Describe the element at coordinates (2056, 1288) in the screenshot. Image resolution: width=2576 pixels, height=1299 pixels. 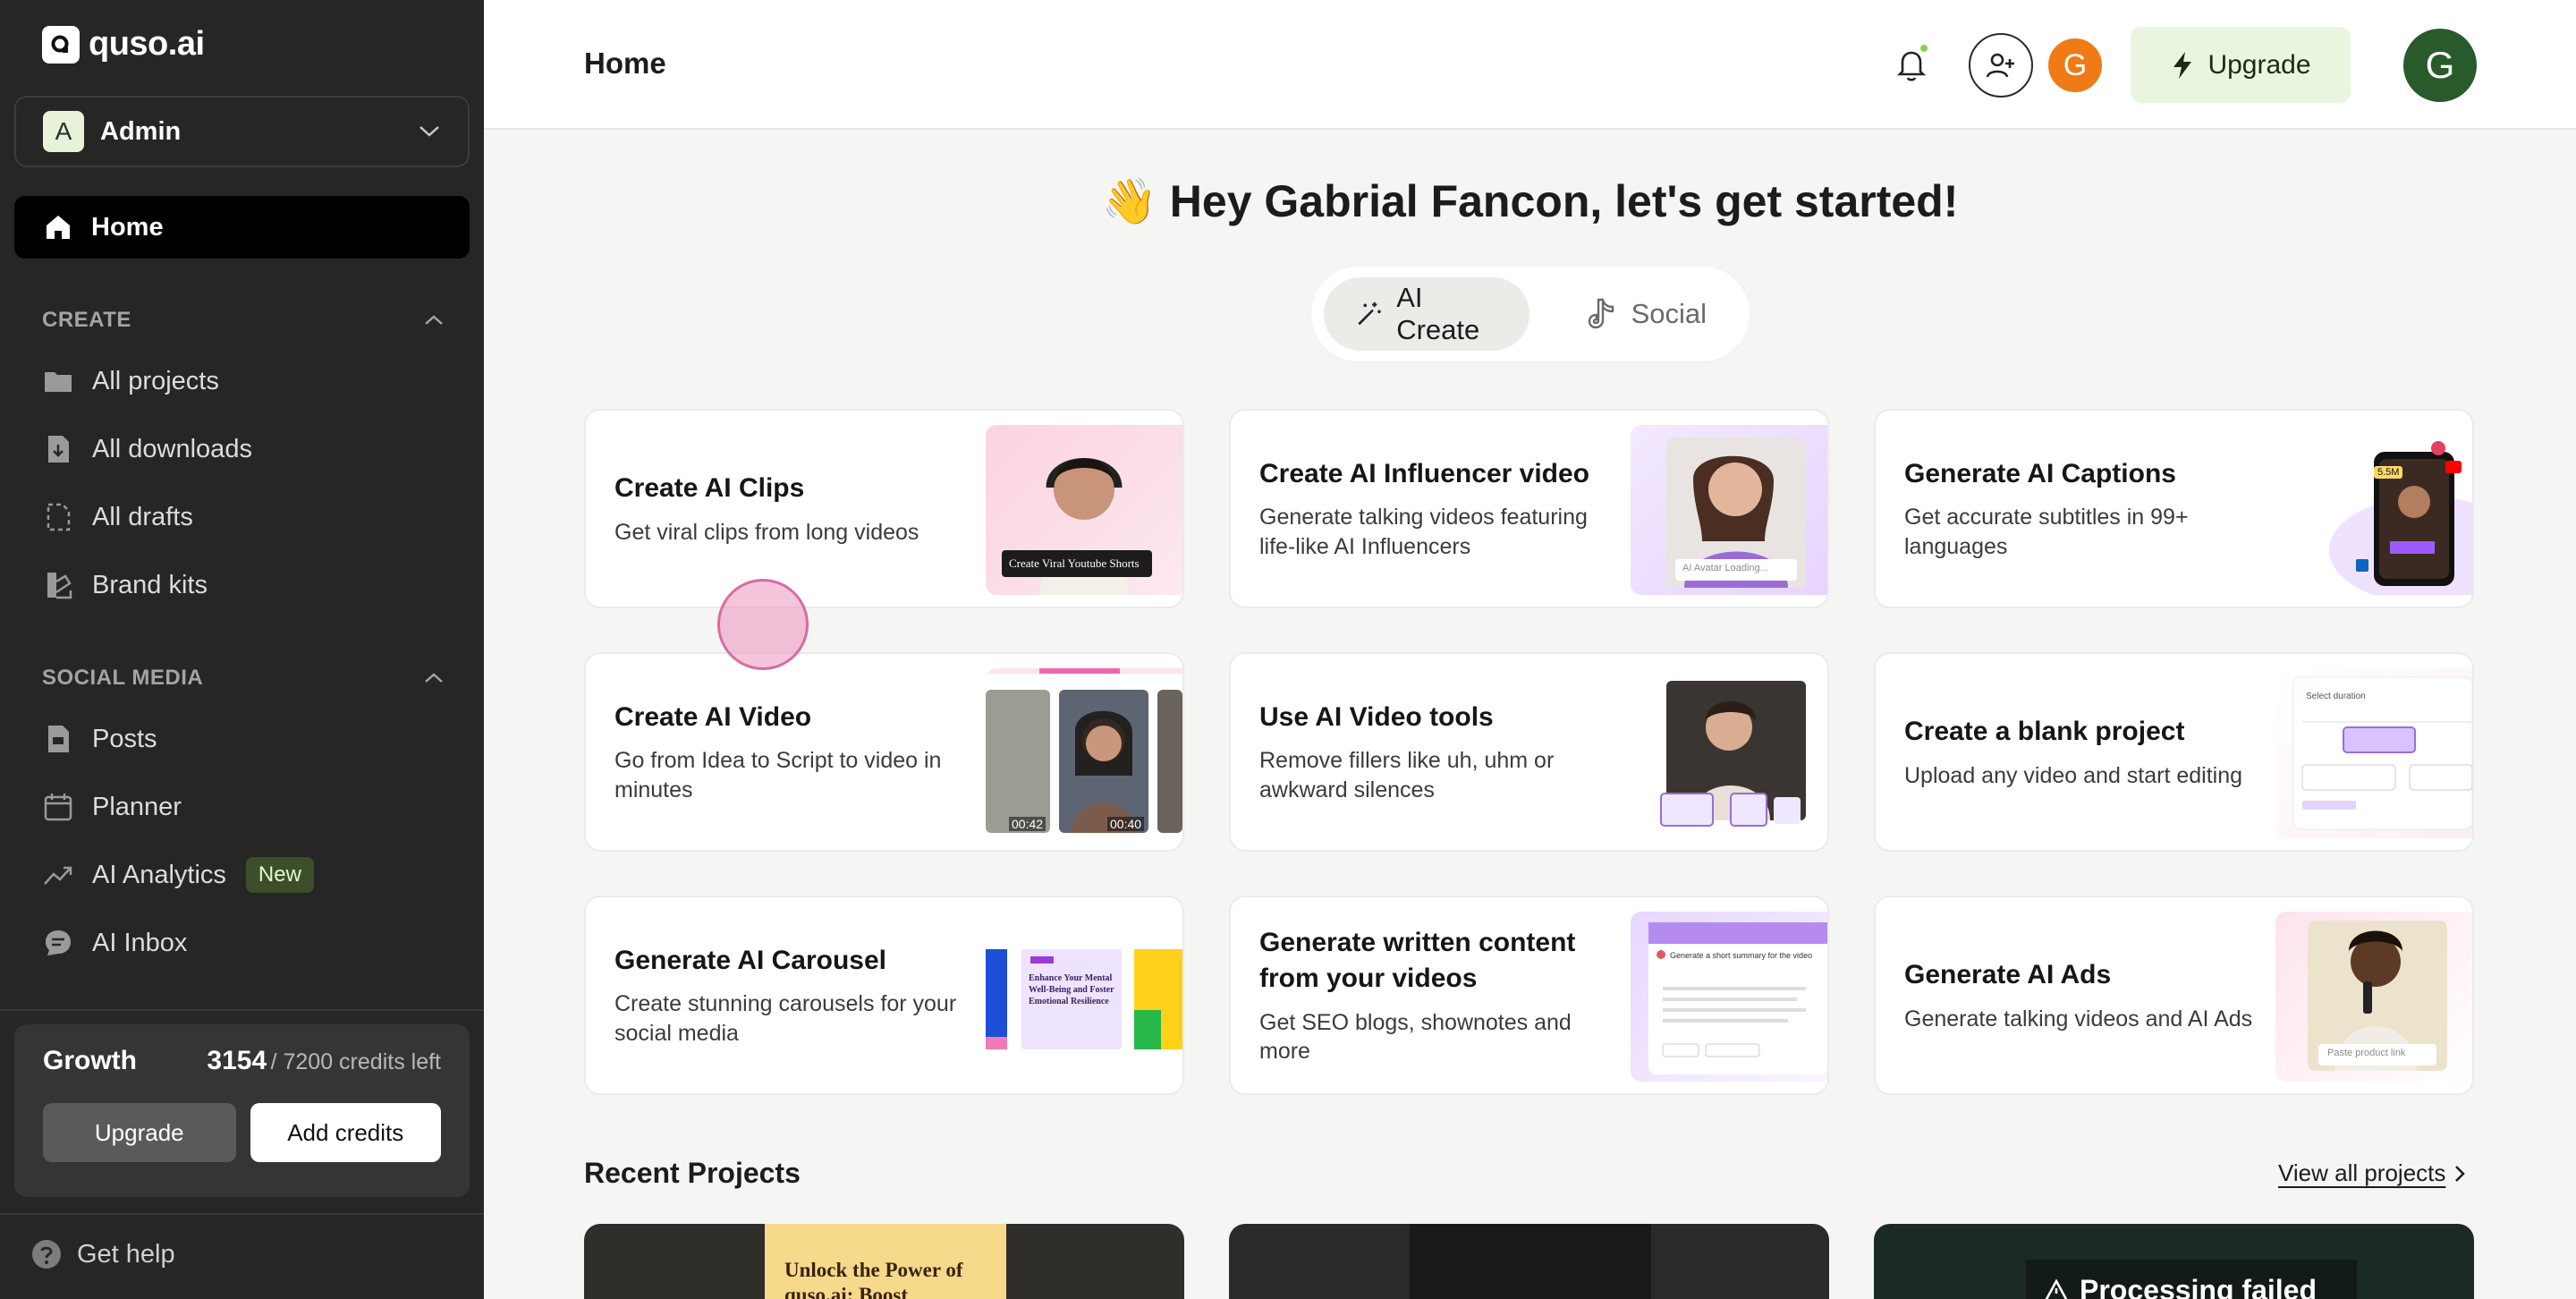
I see `warning-icon` at that location.